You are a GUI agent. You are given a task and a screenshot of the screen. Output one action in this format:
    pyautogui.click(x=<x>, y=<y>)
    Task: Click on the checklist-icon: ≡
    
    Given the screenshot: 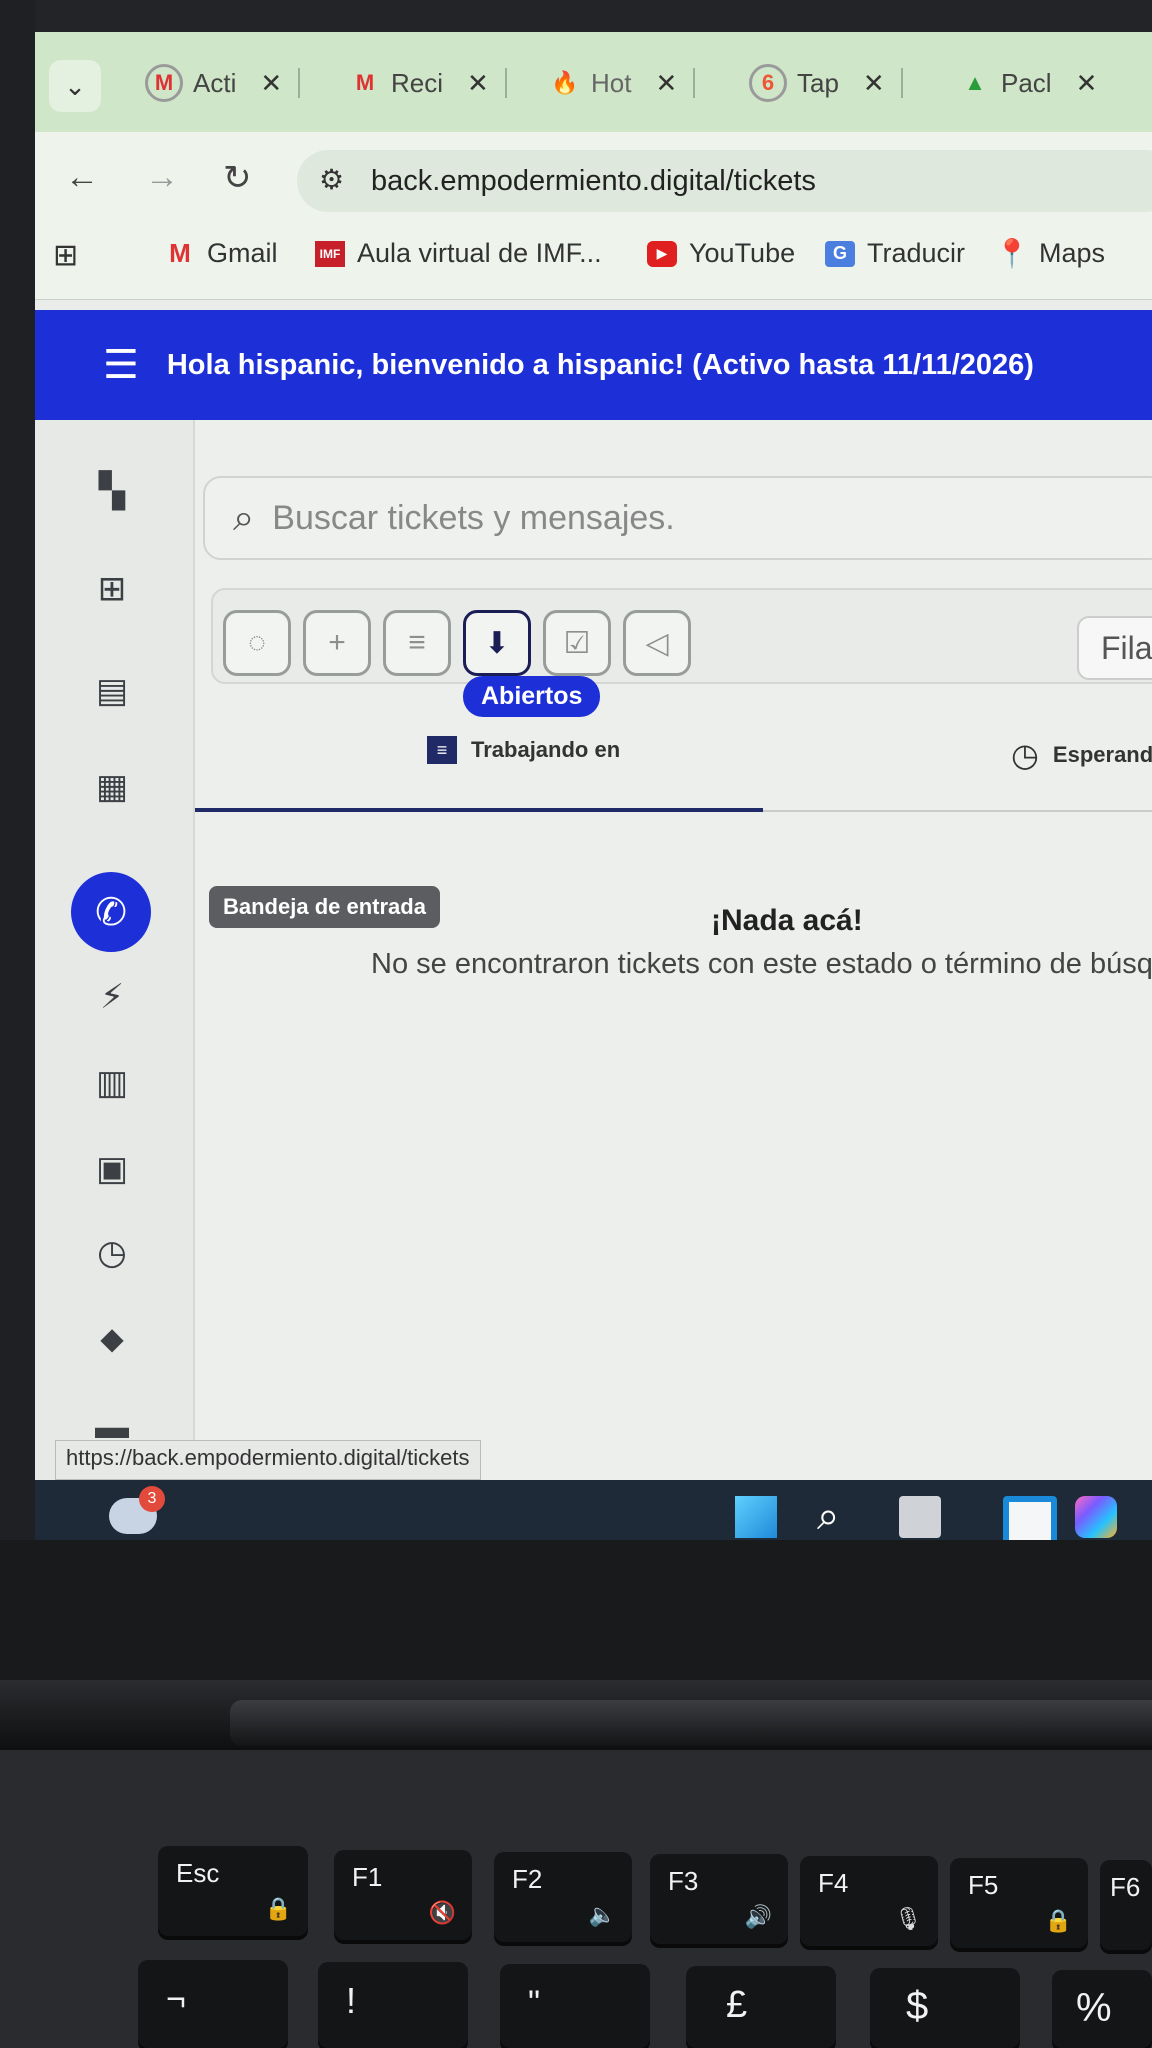 What is the action you would take?
    pyautogui.click(x=417, y=643)
    